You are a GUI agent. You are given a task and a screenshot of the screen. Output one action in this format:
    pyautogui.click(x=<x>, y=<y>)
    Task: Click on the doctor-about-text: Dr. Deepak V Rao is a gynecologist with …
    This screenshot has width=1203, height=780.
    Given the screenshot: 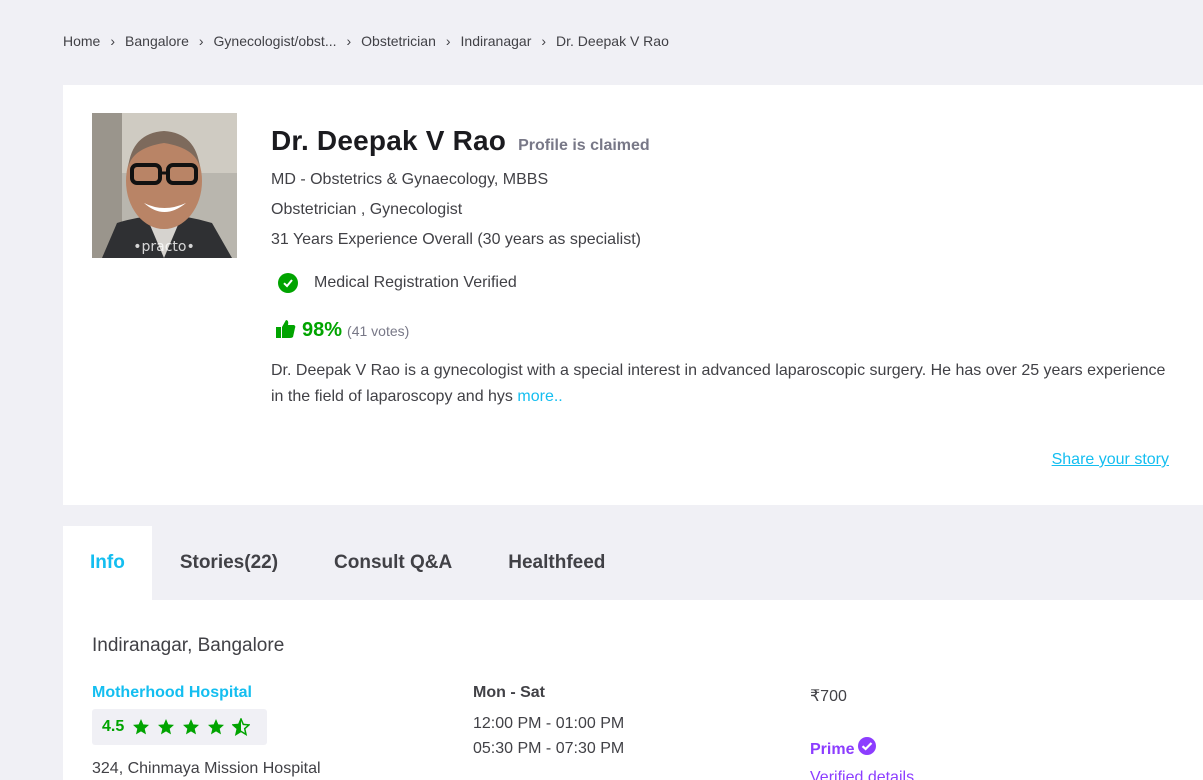 What is the action you would take?
    pyautogui.click(x=718, y=383)
    